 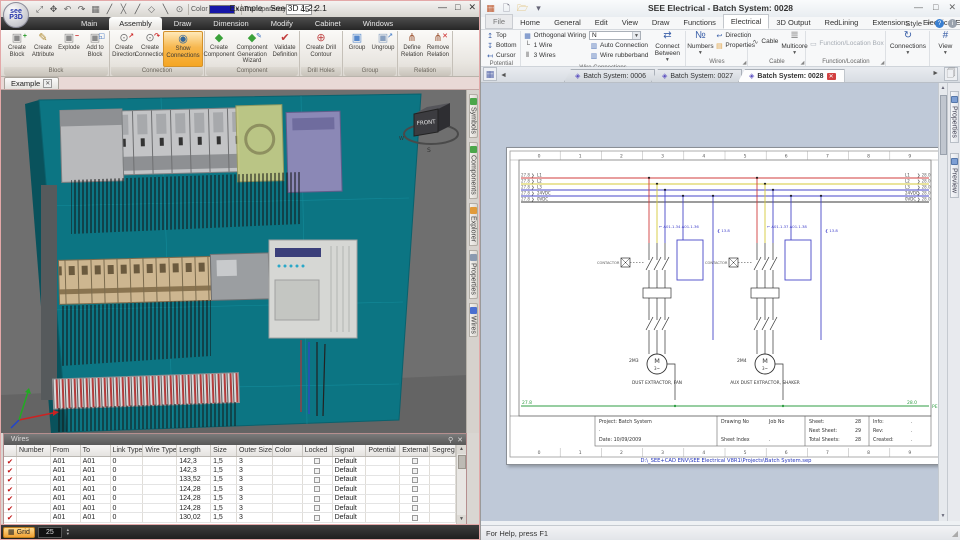 I want to click on ungroup-button: ▣ ↗ Ungroup, so click(x=383, y=49).